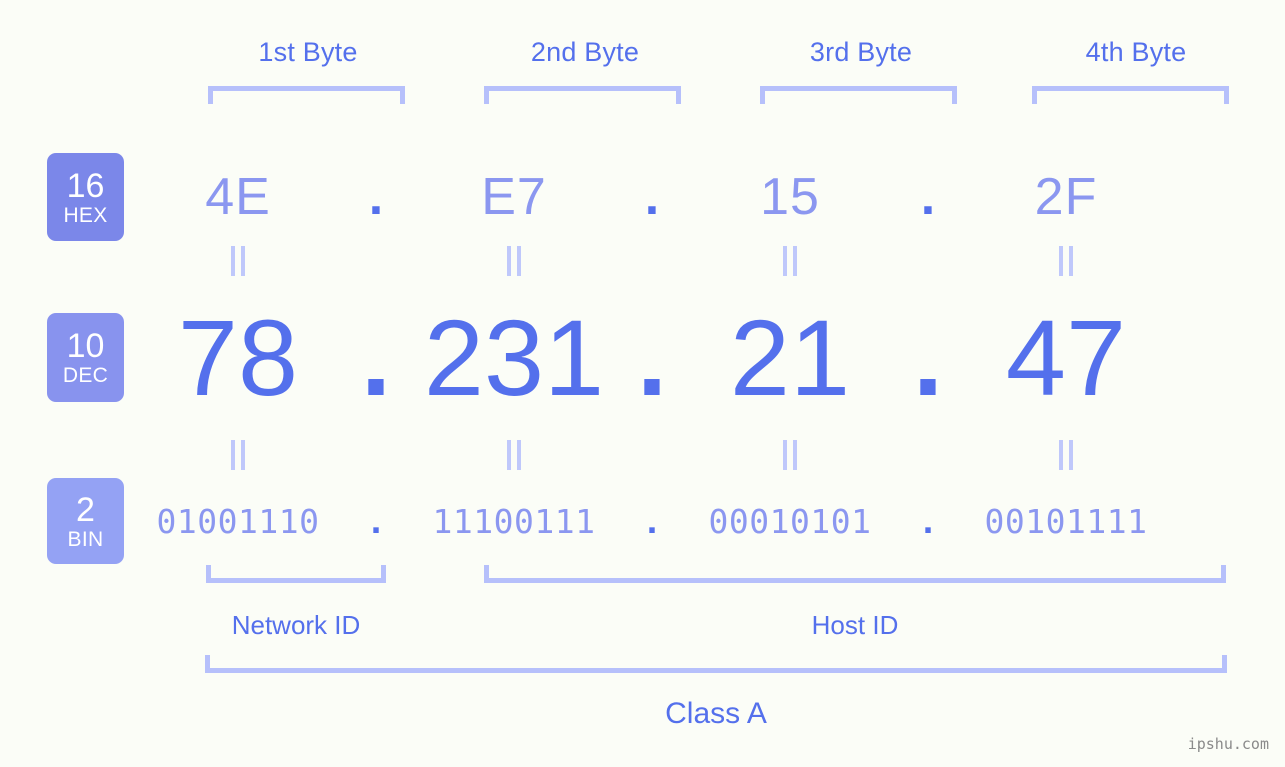 The height and width of the screenshot is (767, 1285). I want to click on bin-byte-2: 11100111, so click(514, 521).